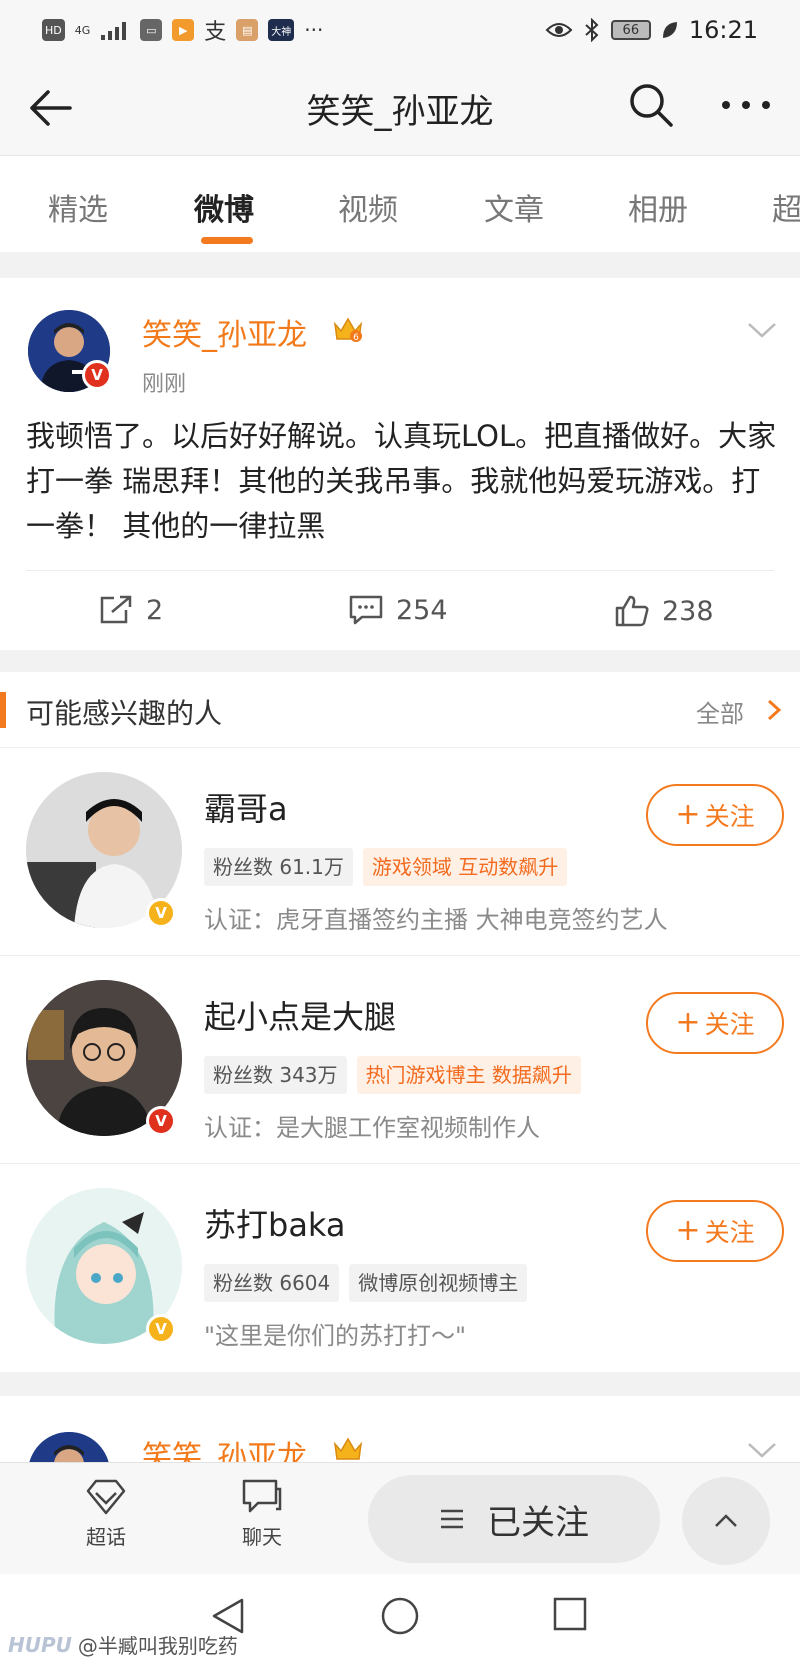  I want to click on user-description: "这里是你们的苏打打～", so click(335, 1336).